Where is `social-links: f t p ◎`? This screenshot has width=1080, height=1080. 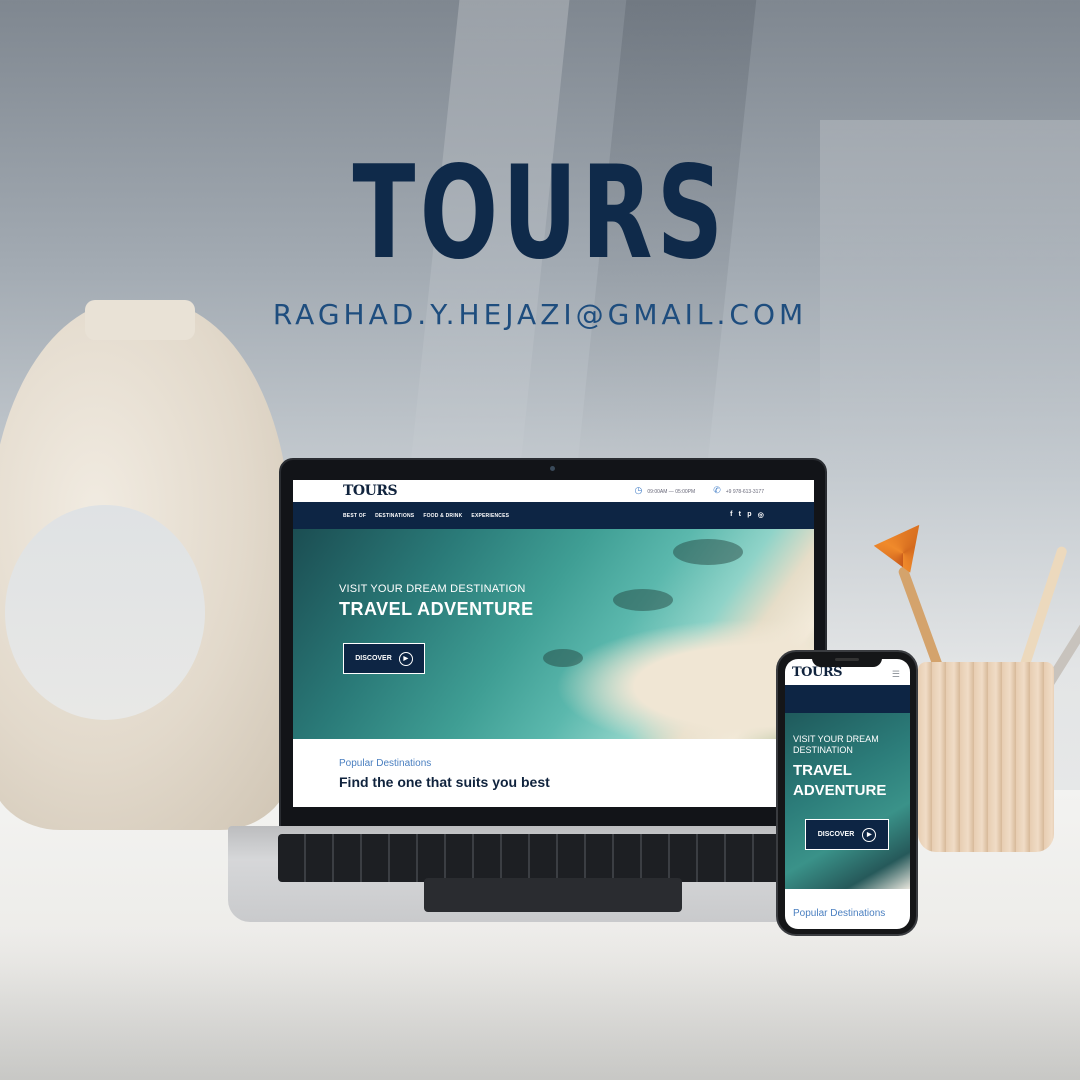
social-links: f t p ◎ is located at coordinates (747, 515).